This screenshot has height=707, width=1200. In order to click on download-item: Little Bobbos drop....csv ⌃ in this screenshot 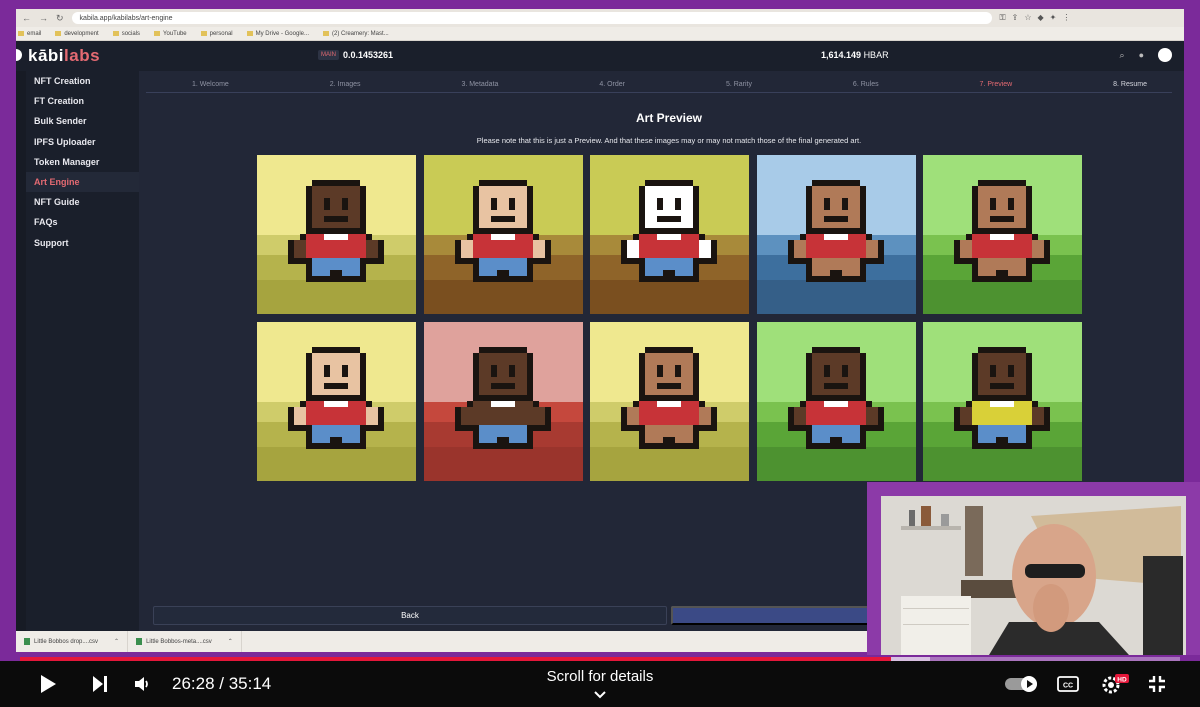, I will do `click(72, 641)`.